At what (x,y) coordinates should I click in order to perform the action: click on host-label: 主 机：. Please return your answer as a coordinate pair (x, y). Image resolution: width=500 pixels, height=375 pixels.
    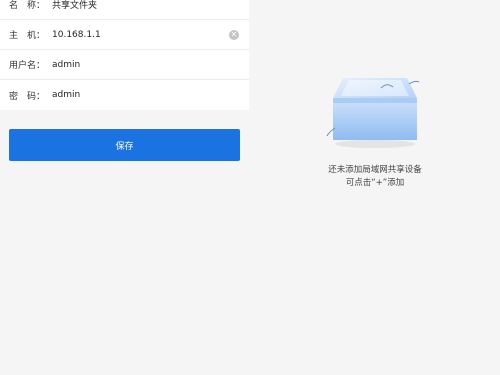
    Looking at the image, I should click on (27, 36).